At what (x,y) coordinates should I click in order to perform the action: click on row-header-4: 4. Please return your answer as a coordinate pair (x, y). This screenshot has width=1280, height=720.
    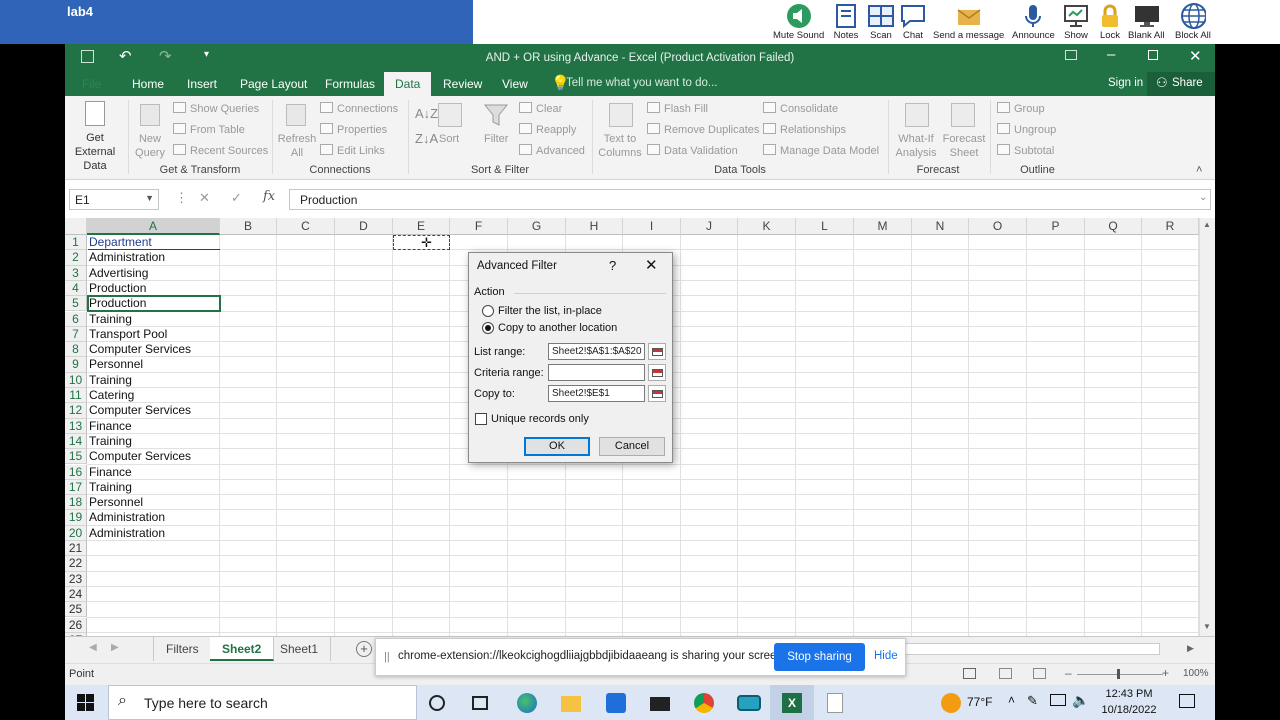
    Looking at the image, I should click on (76, 288).